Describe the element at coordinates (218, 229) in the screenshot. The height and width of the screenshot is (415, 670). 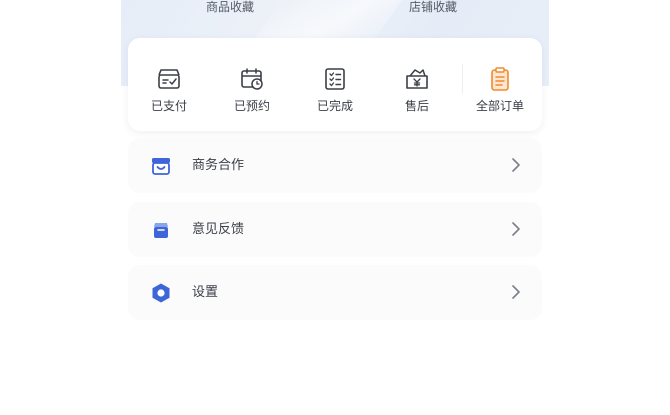
I see `menu-item-feedback-label: 意见反馈` at that location.